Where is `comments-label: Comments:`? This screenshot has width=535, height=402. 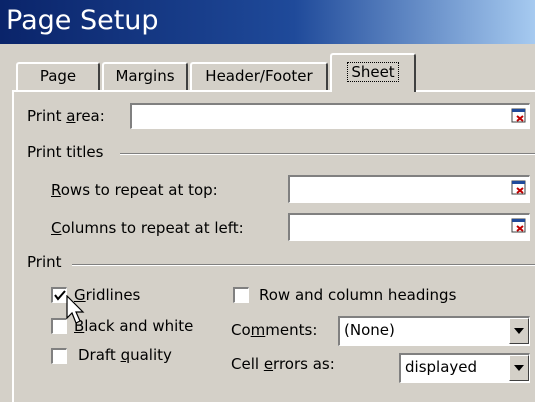 comments-label: Comments: is located at coordinates (274, 330).